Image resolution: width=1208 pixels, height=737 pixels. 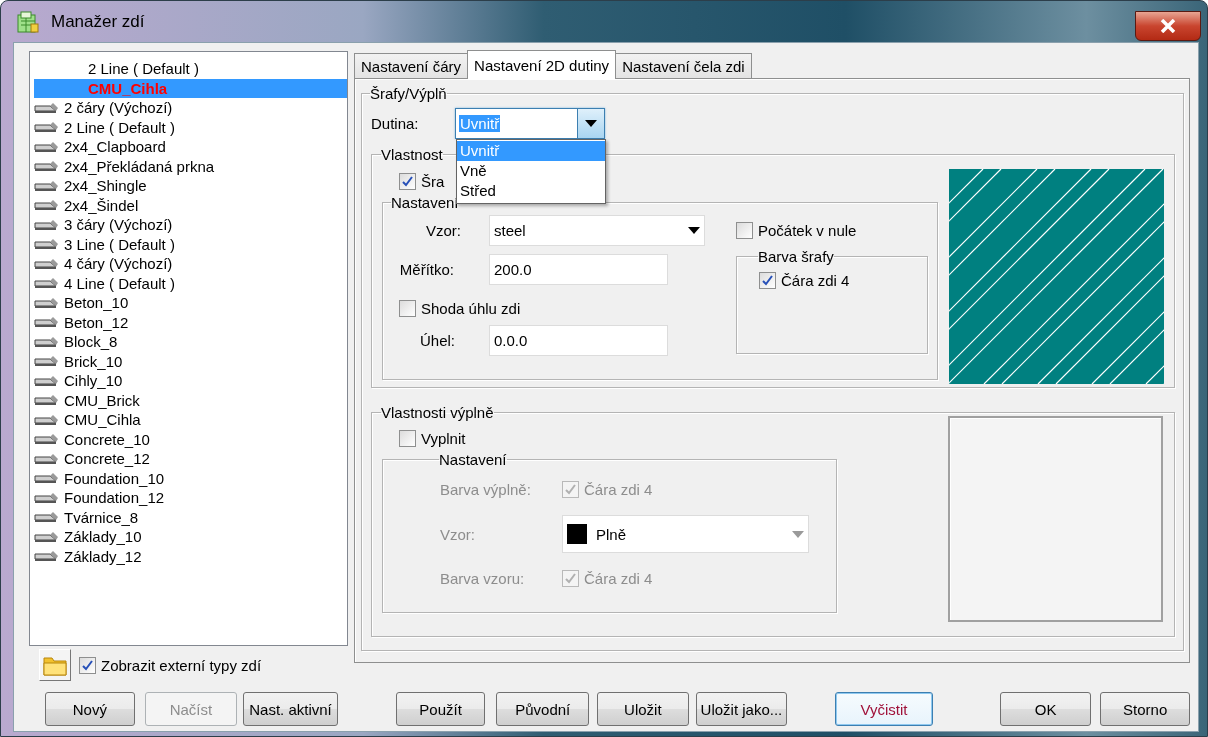 I want to click on field-label: Barva vzoru:, so click(x=483, y=578).